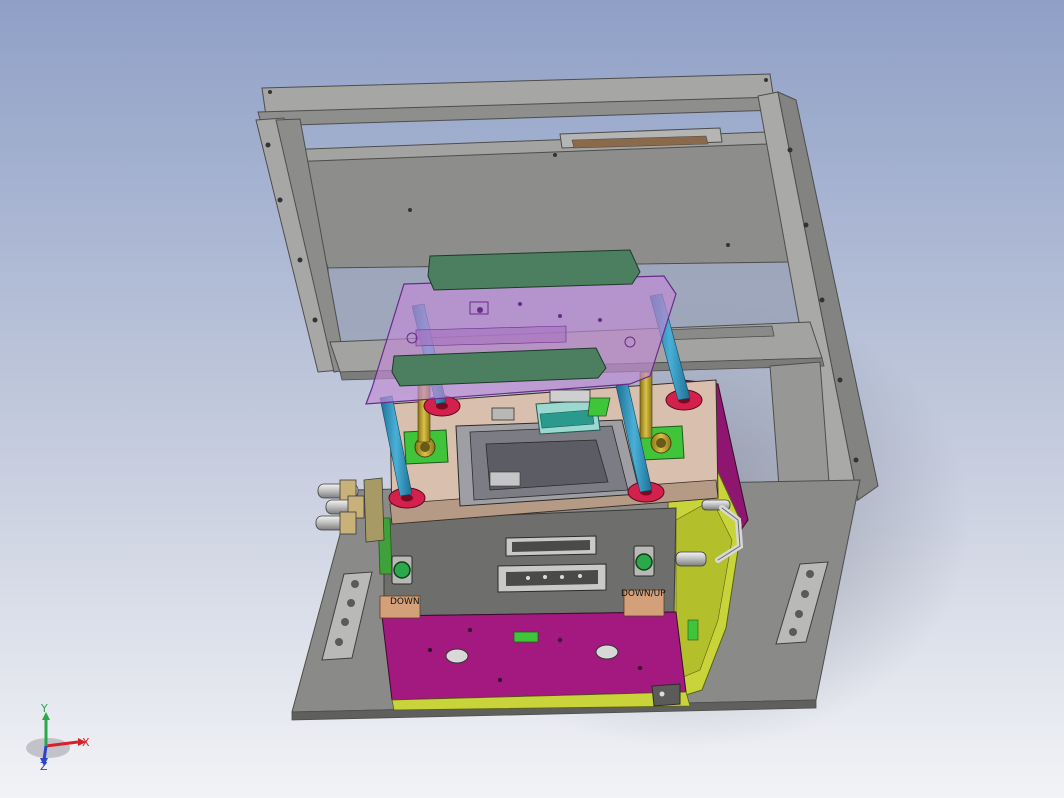 The height and width of the screenshot is (798, 1064). I want to click on axis-x-label: X, so click(86, 742).